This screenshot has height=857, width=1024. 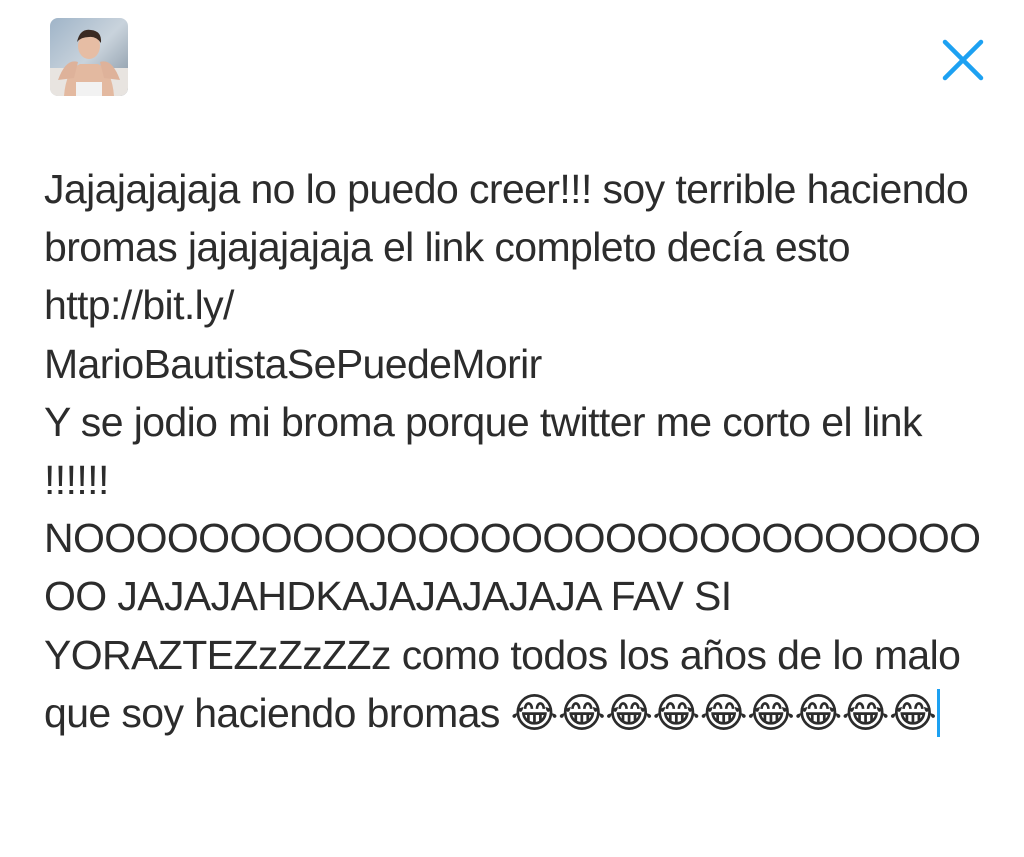 I want to click on avatar-photo-icon, so click(x=89, y=57).